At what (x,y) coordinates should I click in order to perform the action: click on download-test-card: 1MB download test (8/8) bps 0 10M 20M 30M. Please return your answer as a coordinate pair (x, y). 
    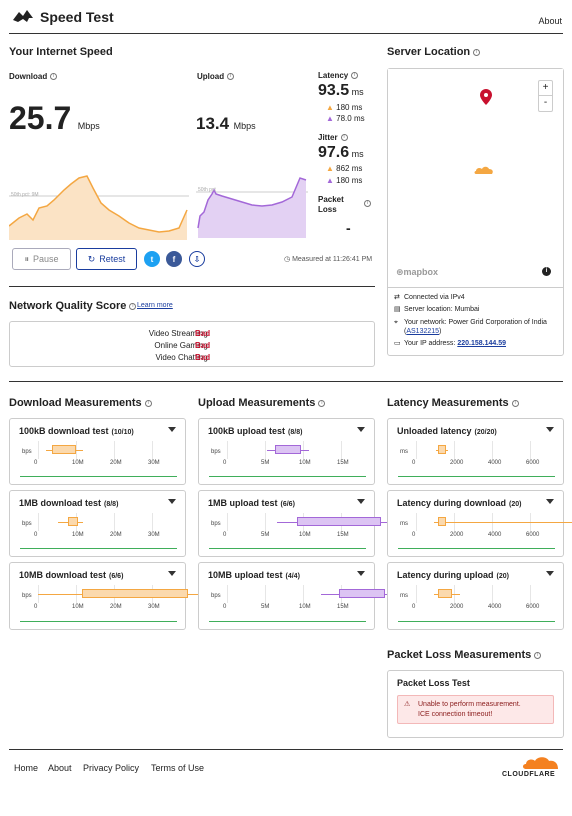
    Looking at the image, I should click on (97, 523).